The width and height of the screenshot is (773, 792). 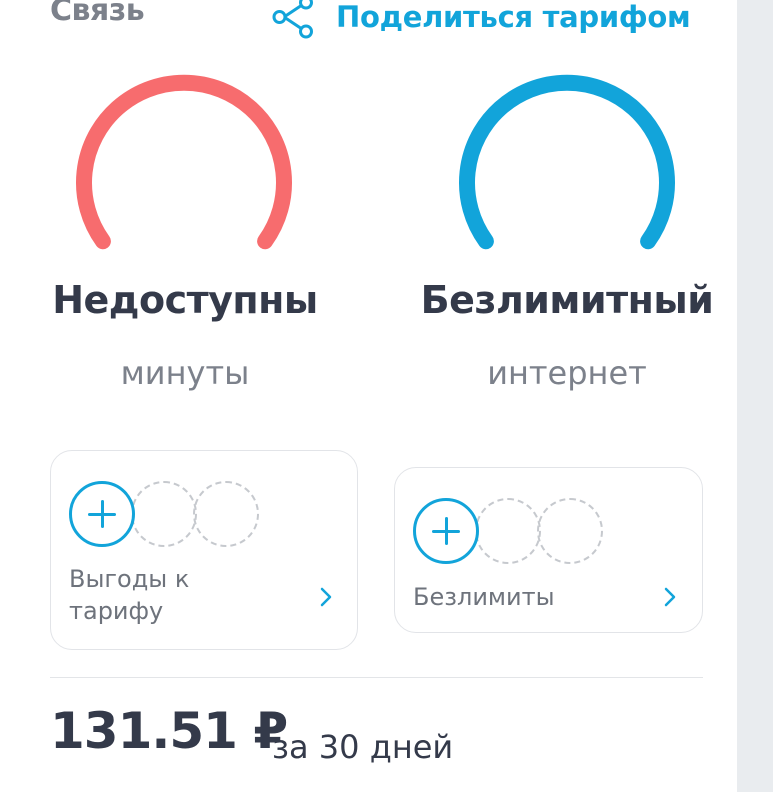 I want to click on internet-gauge-arc, so click(x=567, y=162).